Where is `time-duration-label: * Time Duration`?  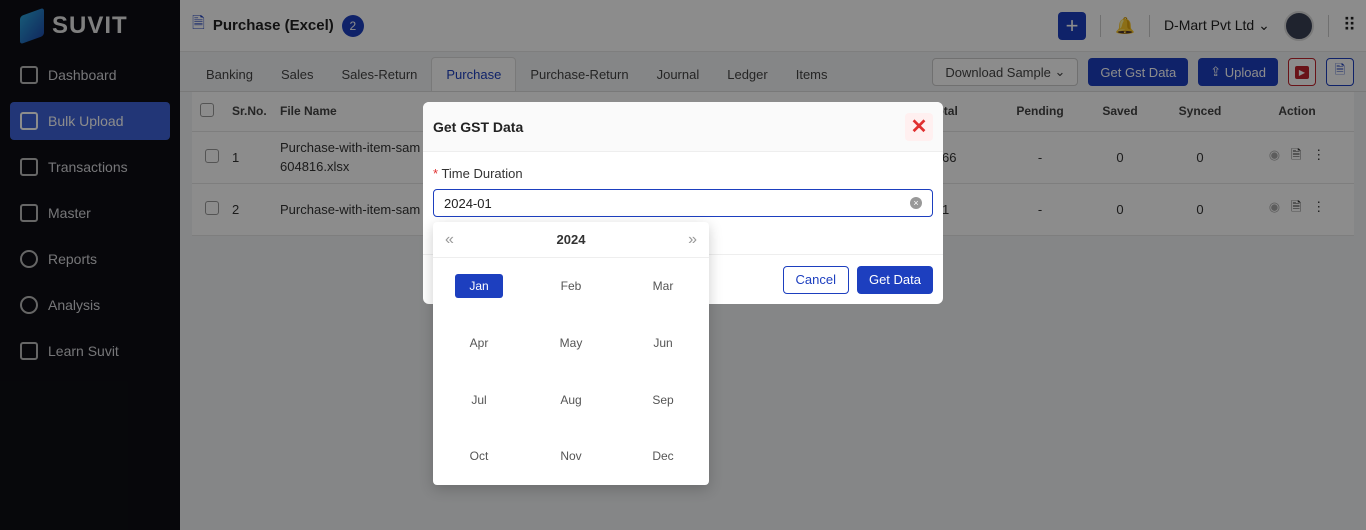
time-duration-label: * Time Duration is located at coordinates (683, 173).